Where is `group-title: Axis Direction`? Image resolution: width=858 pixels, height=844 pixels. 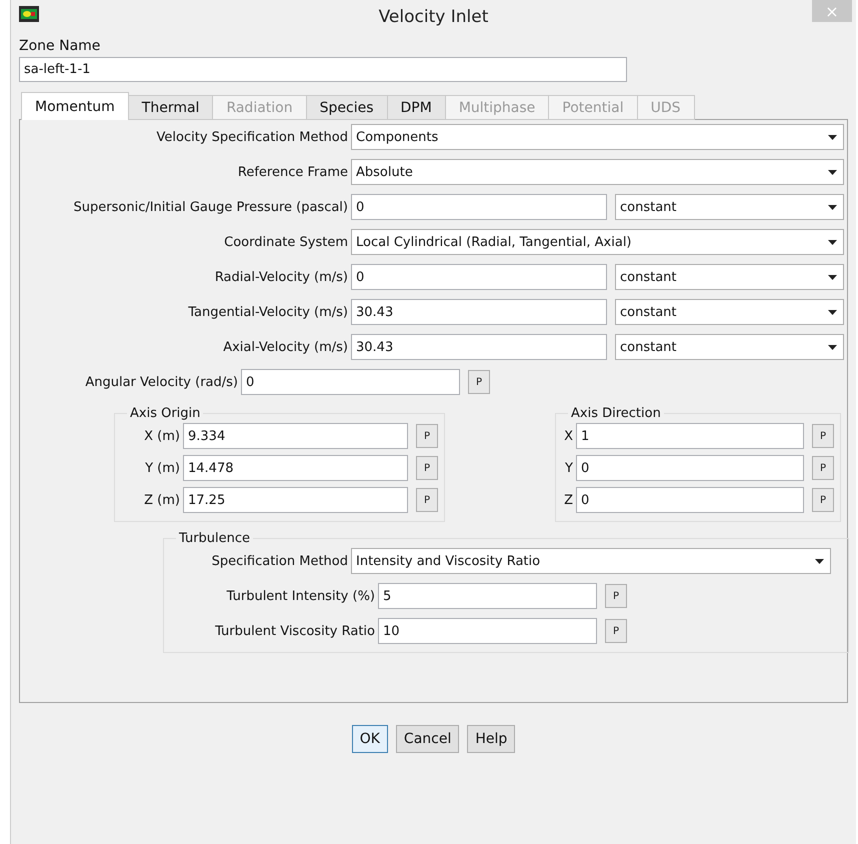
group-title: Axis Direction is located at coordinates (616, 413).